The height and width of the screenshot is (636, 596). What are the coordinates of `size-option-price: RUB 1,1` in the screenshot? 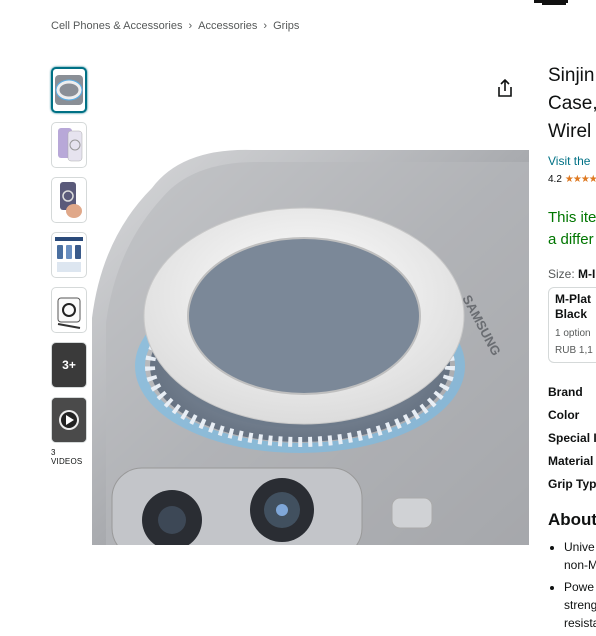 It's located at (574, 350).